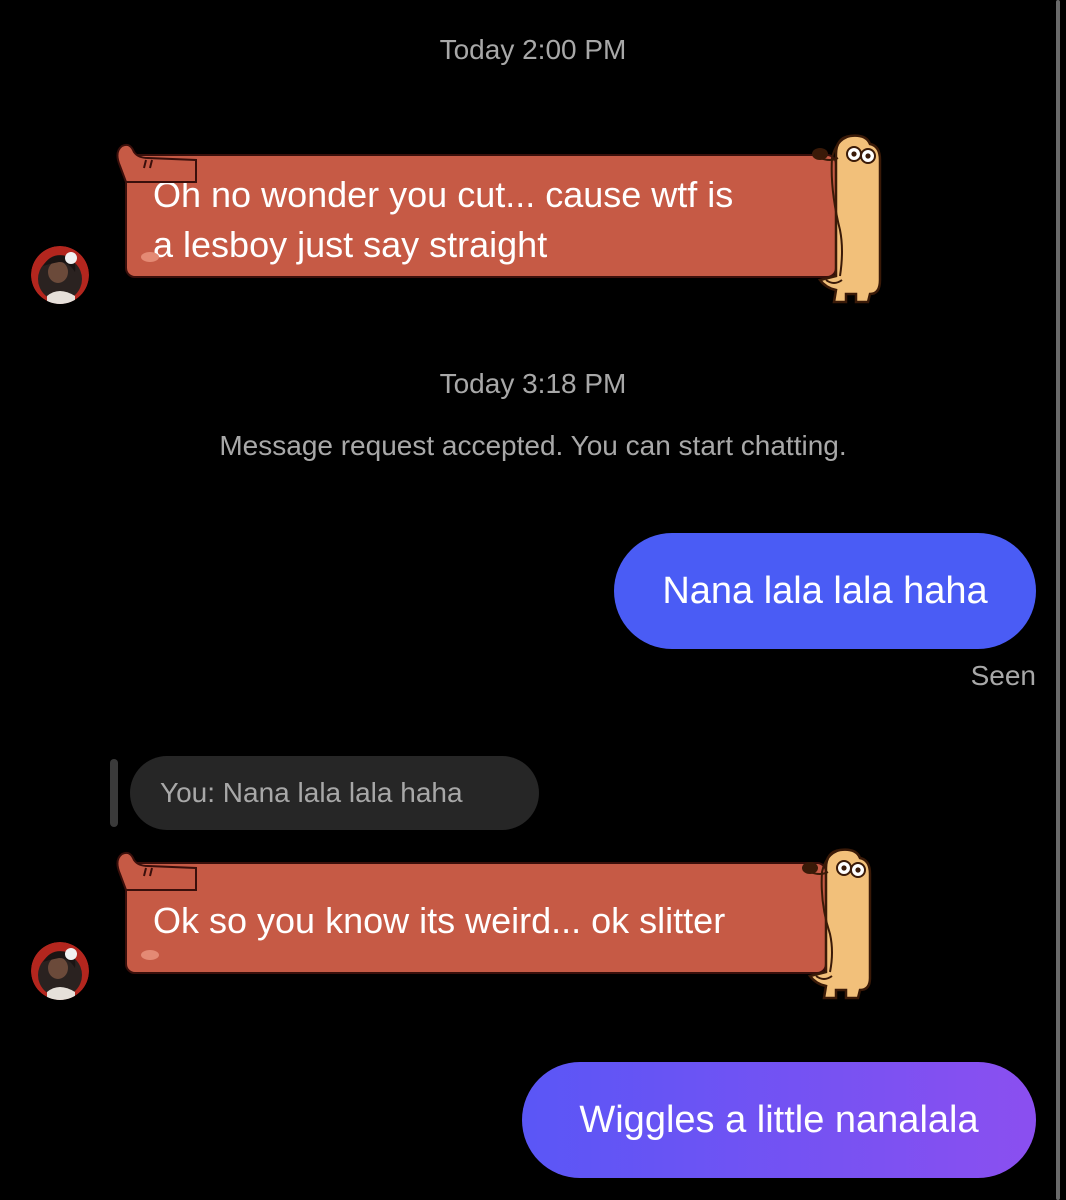 This screenshot has height=1200, width=1066. I want to click on message-text: Ok so you know its weird... ok slitter, so click(439, 920).